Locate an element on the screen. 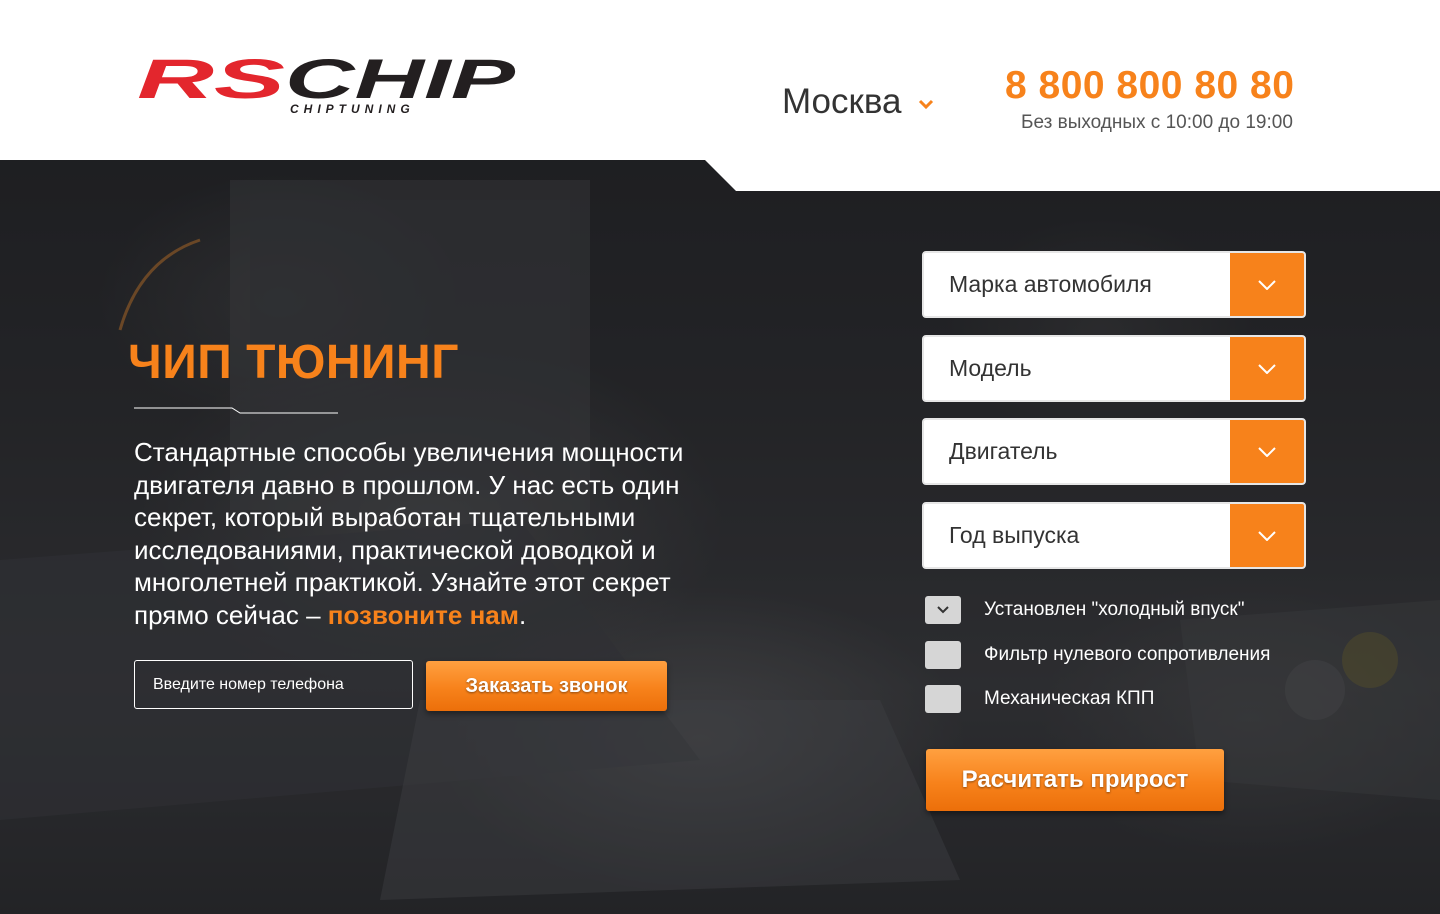  car-model-select: Модель is located at coordinates (1114, 368).